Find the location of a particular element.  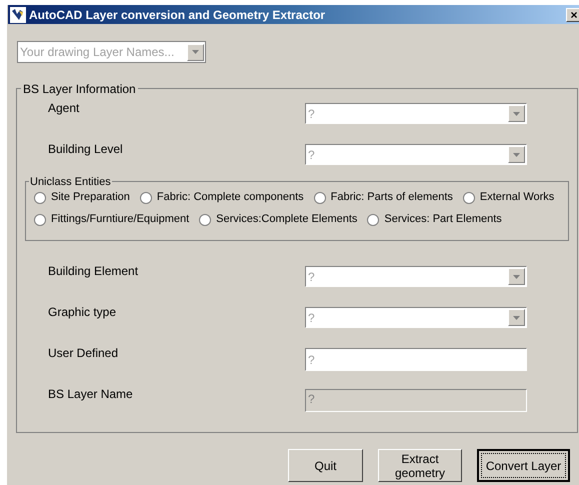

close-button: × is located at coordinates (572, 15).